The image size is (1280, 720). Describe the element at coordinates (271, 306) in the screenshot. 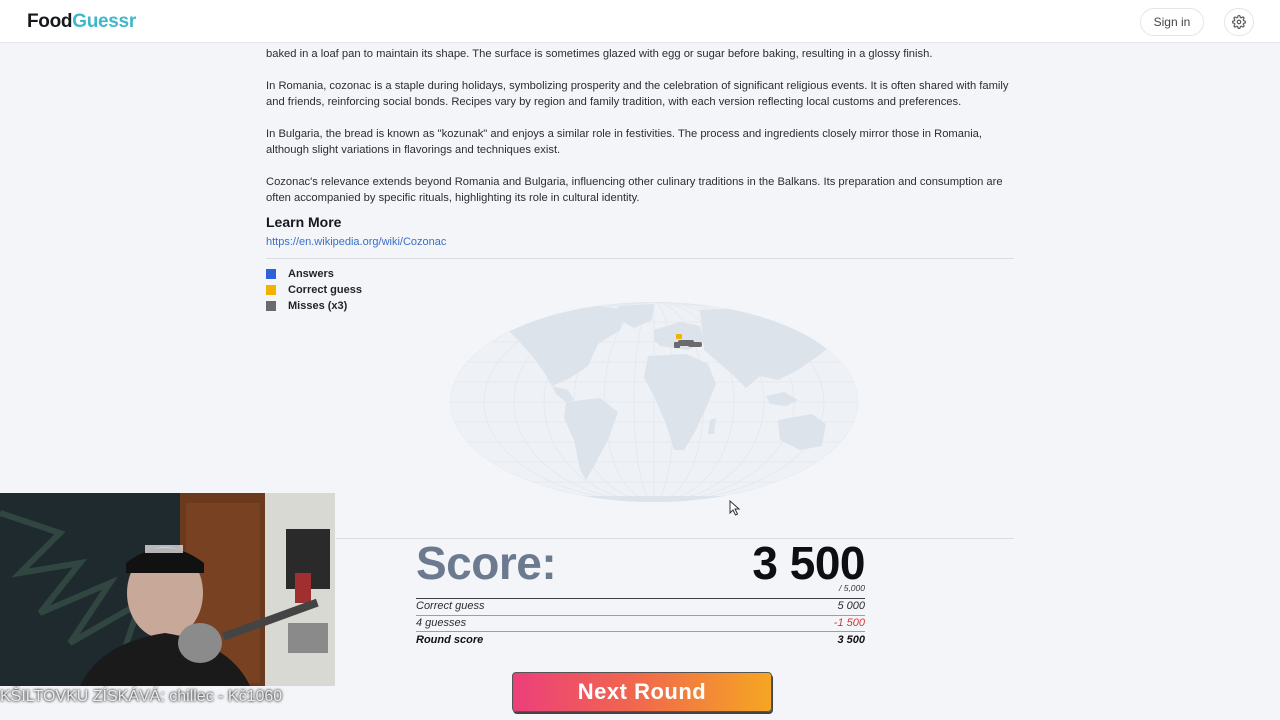

I see `misses-swatch` at that location.